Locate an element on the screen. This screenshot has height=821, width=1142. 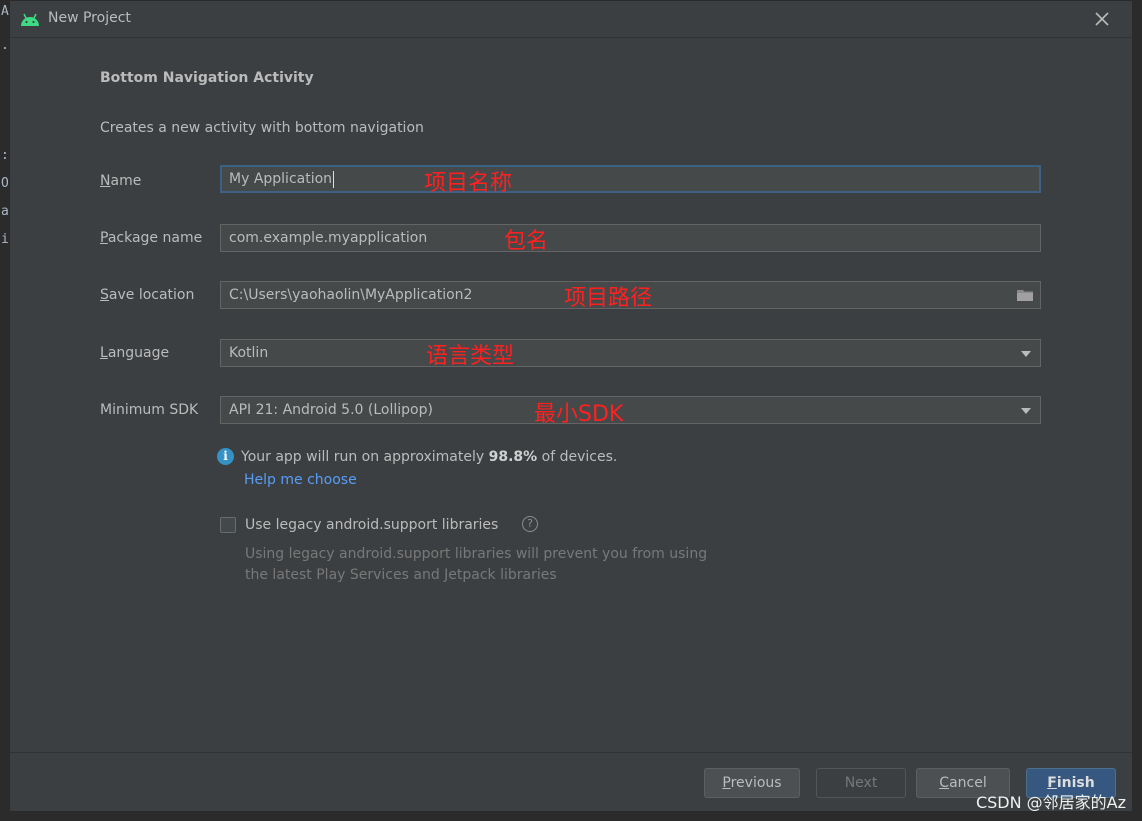
package-name-label: Package name is located at coordinates (151, 238).